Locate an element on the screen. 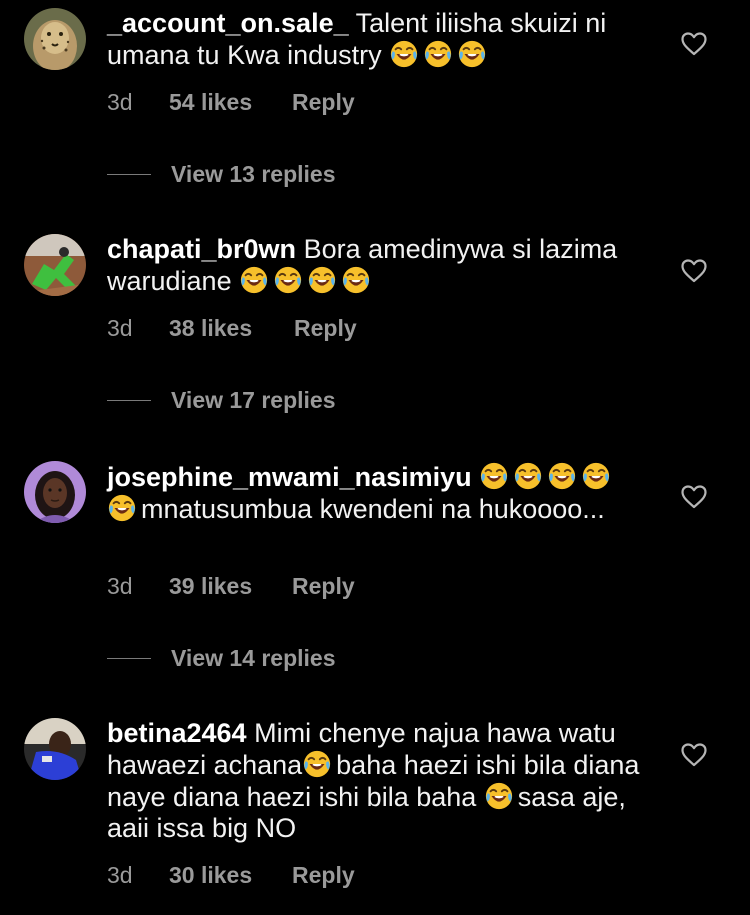 The image size is (750, 915). comment-username: chapati_br0wn is located at coordinates (201, 249).